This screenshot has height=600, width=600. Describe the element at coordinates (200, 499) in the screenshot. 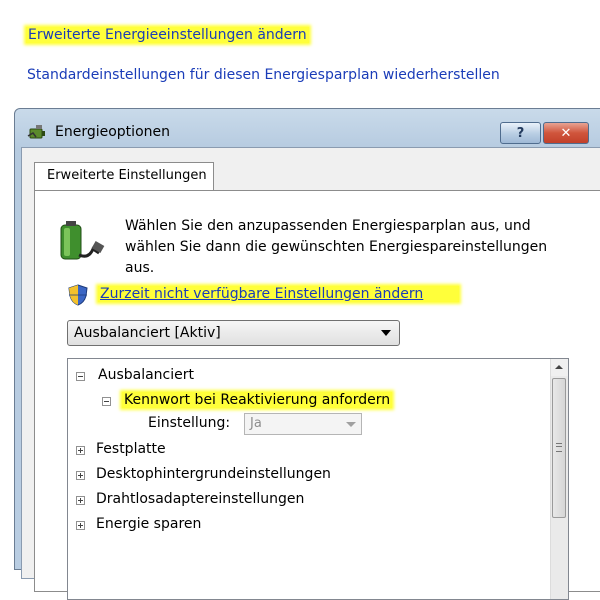

I see `tree-item-label: Drahtlosadaptereinstellungen` at that location.